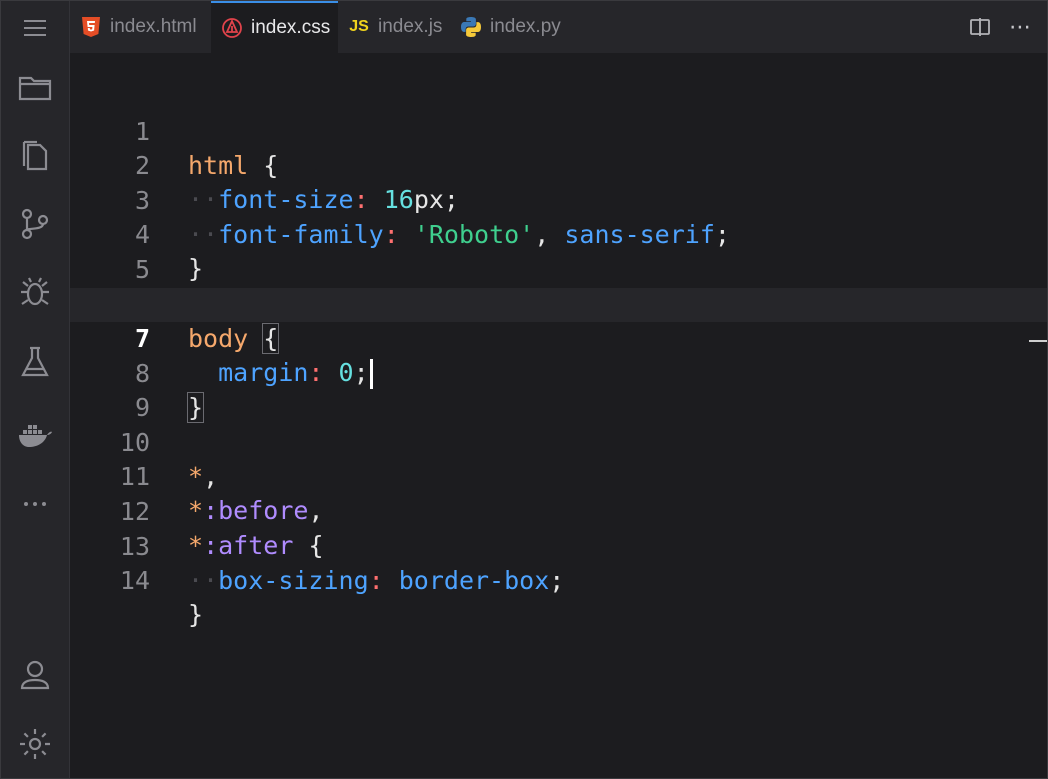 The width and height of the screenshot is (1048, 779). I want to click on html5-icon, so click(91, 27).